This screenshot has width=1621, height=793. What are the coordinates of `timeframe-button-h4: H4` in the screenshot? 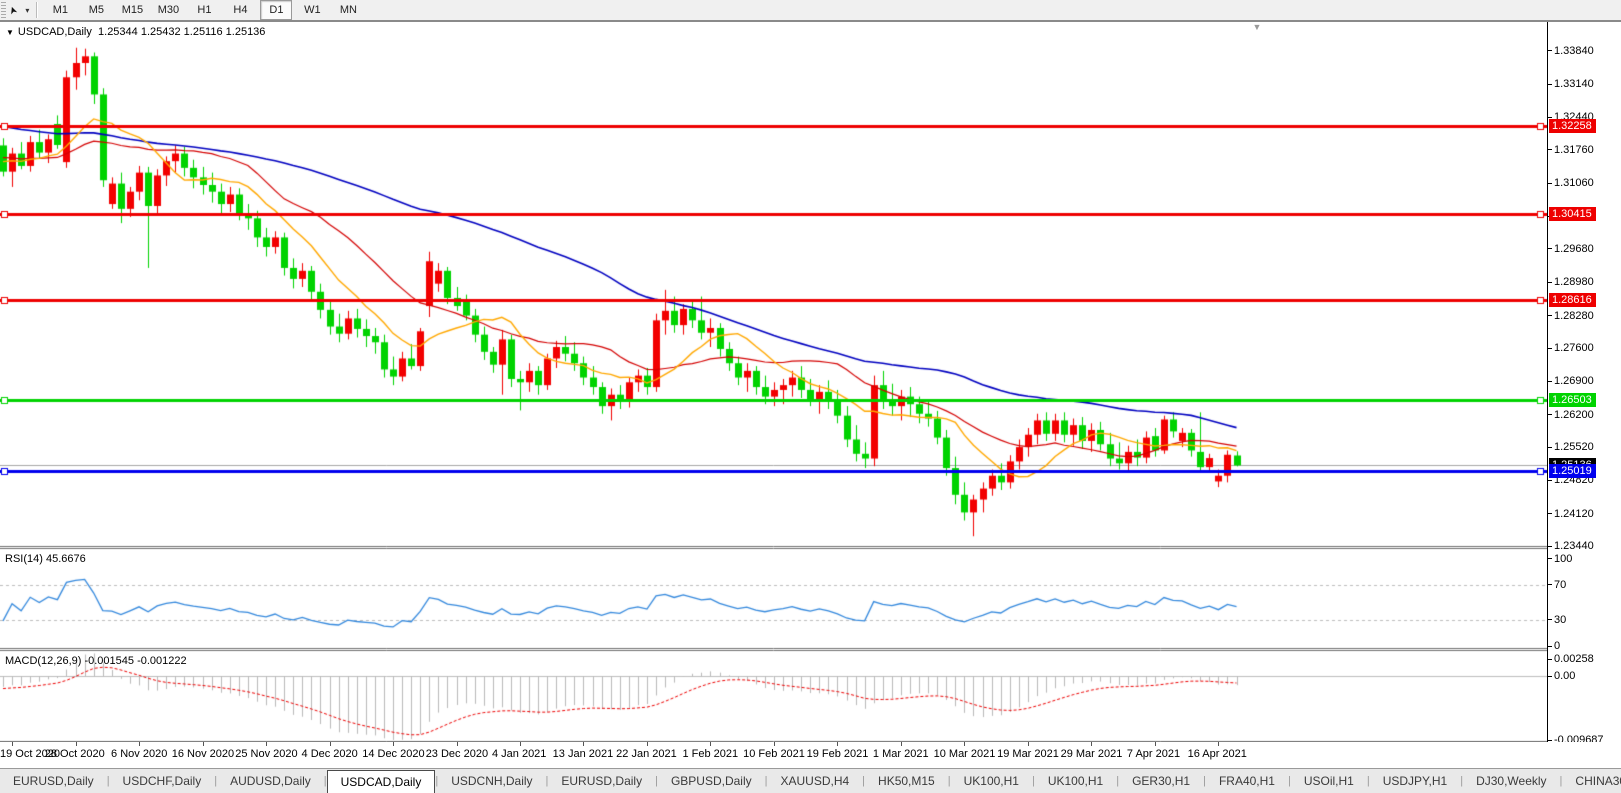 It's located at (240, 10).